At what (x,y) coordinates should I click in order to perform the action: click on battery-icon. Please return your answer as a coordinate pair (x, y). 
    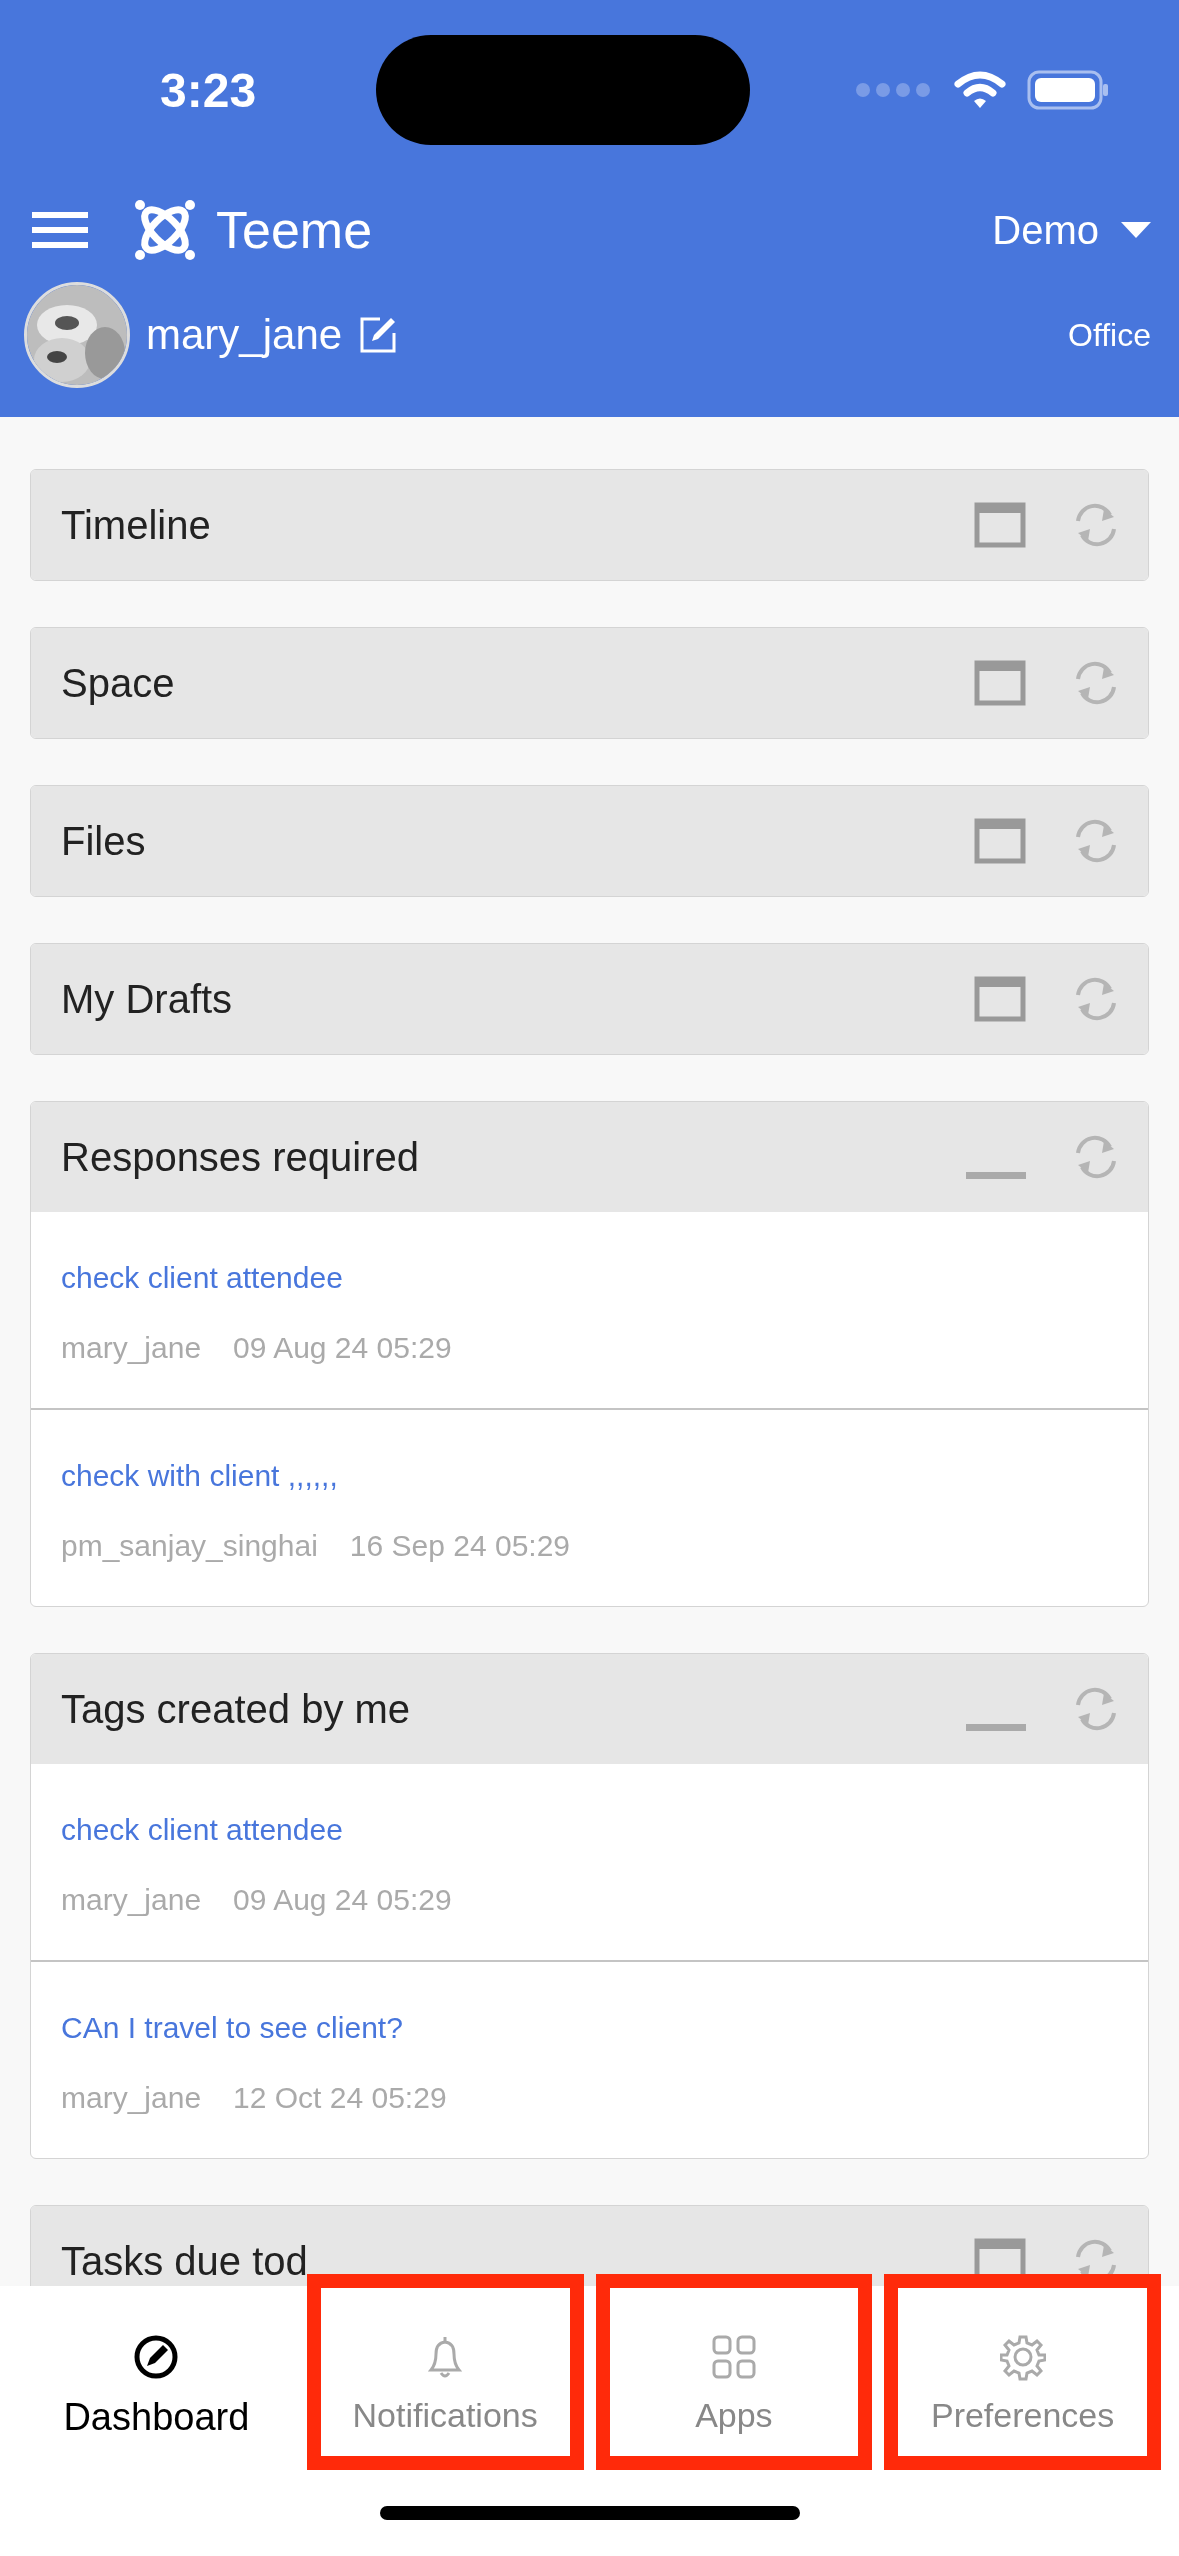
    Looking at the image, I should click on (1068, 90).